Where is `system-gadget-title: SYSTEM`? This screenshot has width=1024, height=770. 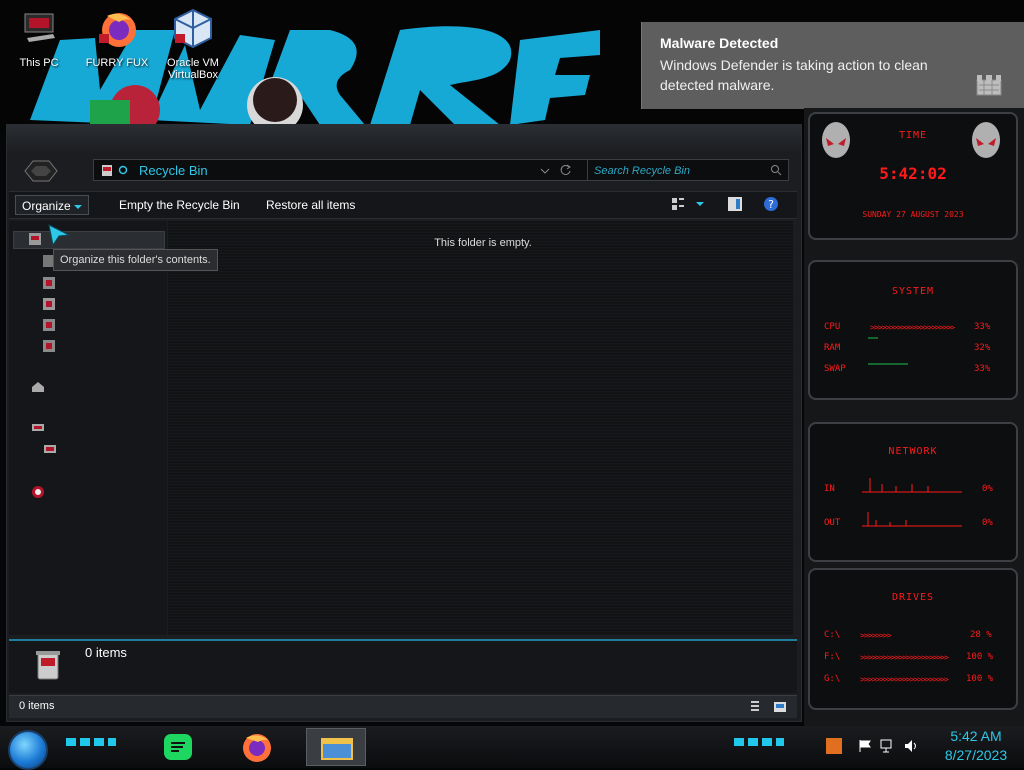
system-gadget-title: SYSTEM is located at coordinates (913, 291).